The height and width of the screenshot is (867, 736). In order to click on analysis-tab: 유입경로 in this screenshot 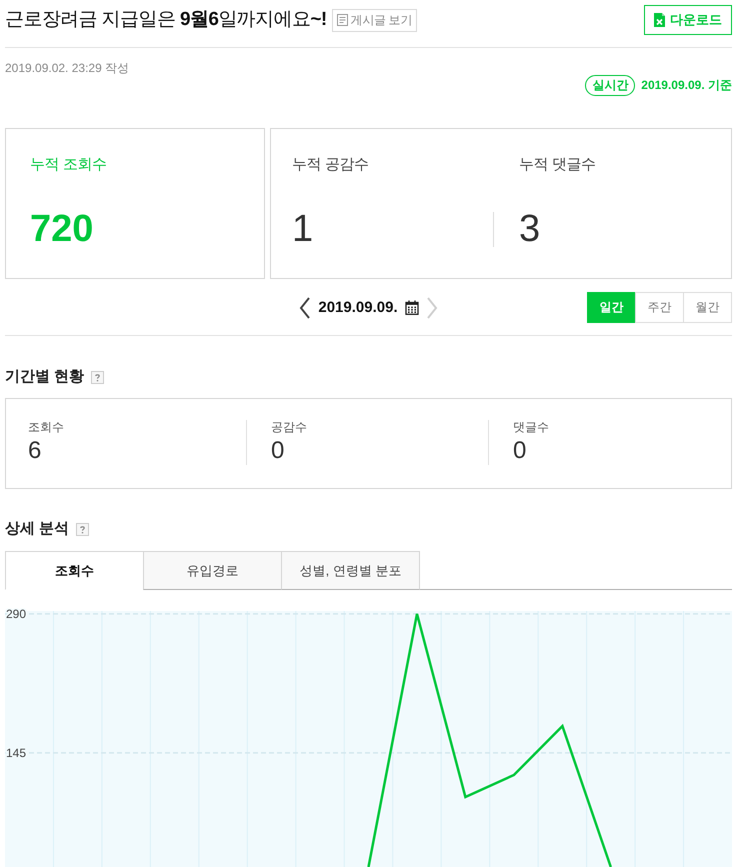, I will do `click(212, 570)`.